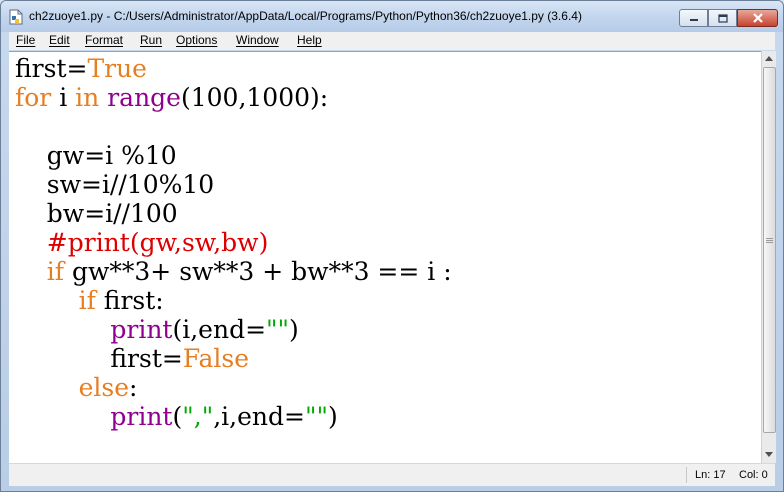  What do you see at coordinates (257, 40) in the screenshot?
I see `menu-window: Window` at bounding box center [257, 40].